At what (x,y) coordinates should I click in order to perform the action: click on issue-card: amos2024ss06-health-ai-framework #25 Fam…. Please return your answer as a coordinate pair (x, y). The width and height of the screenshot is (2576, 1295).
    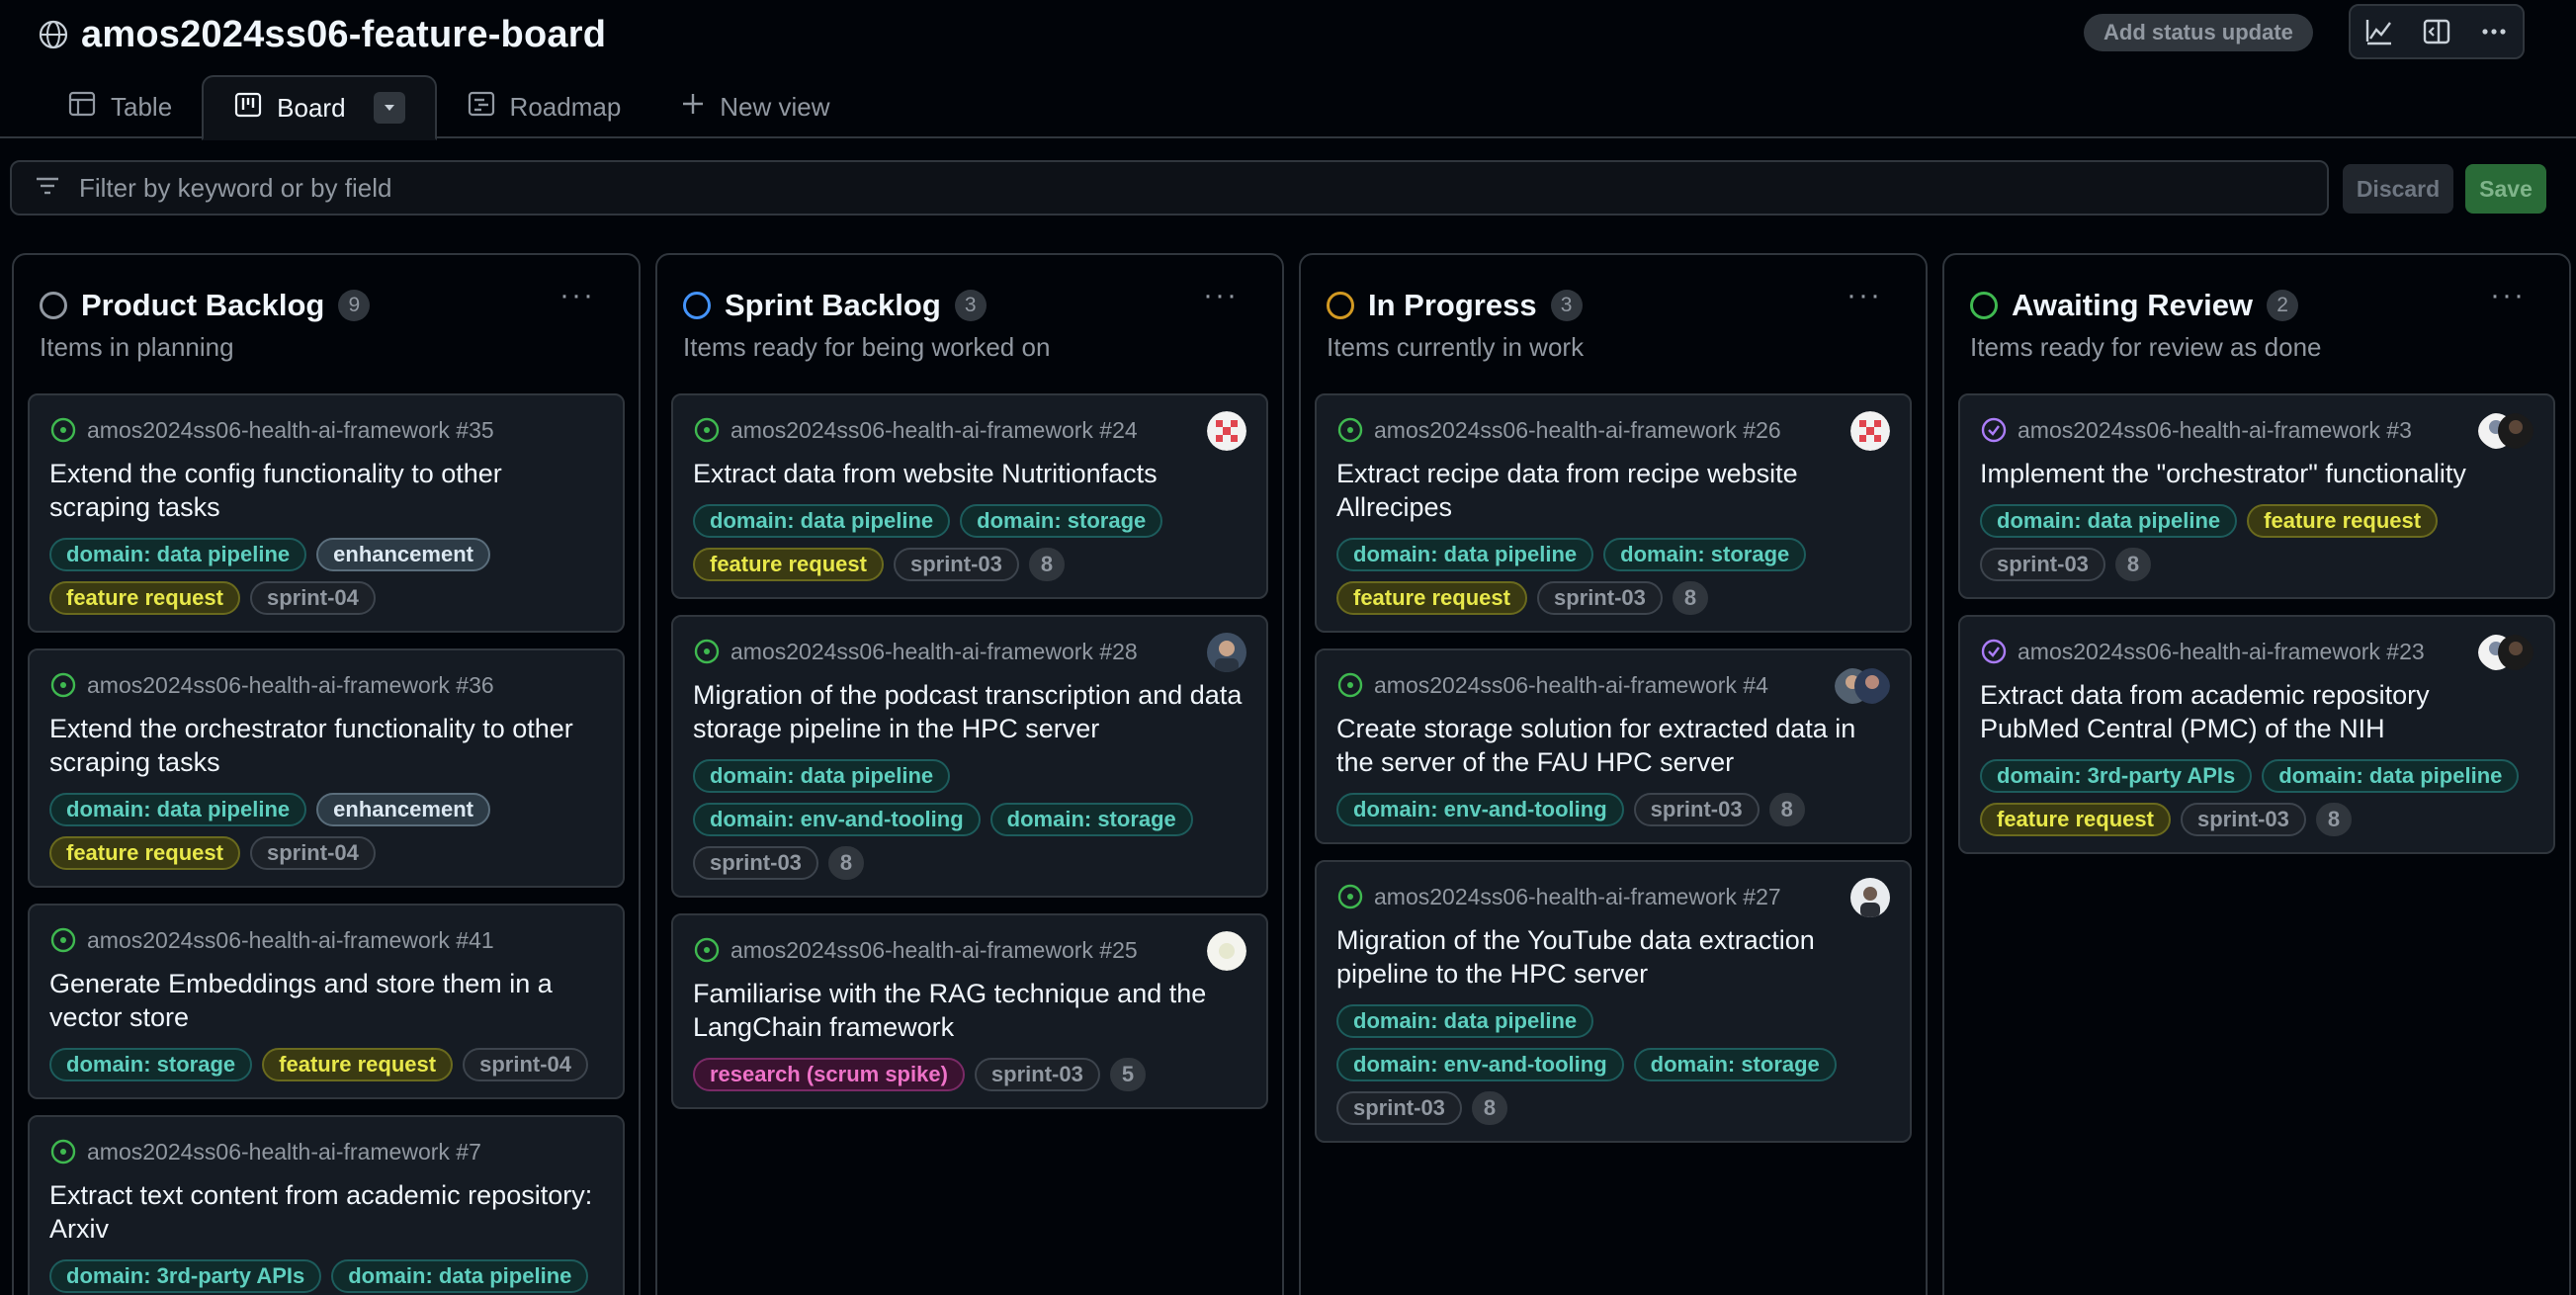
    Looking at the image, I should click on (969, 1011).